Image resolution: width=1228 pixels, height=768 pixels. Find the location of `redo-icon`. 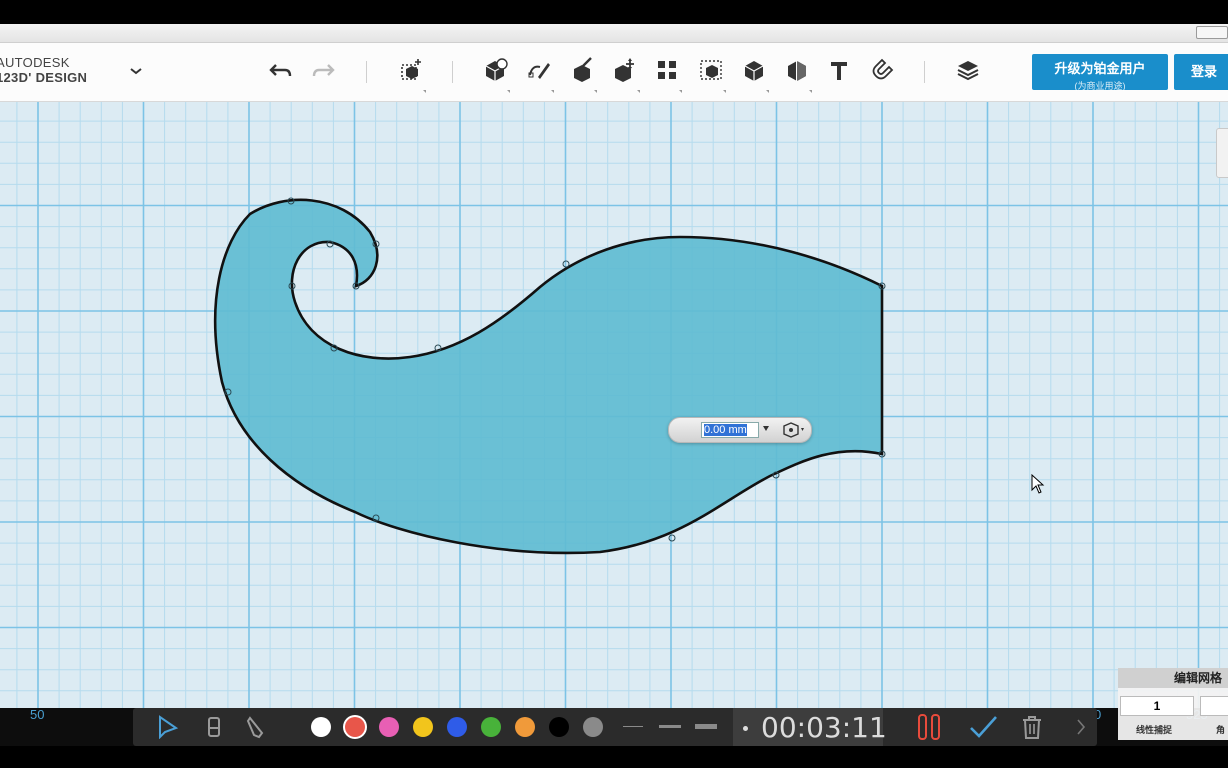

redo-icon is located at coordinates (323, 70).